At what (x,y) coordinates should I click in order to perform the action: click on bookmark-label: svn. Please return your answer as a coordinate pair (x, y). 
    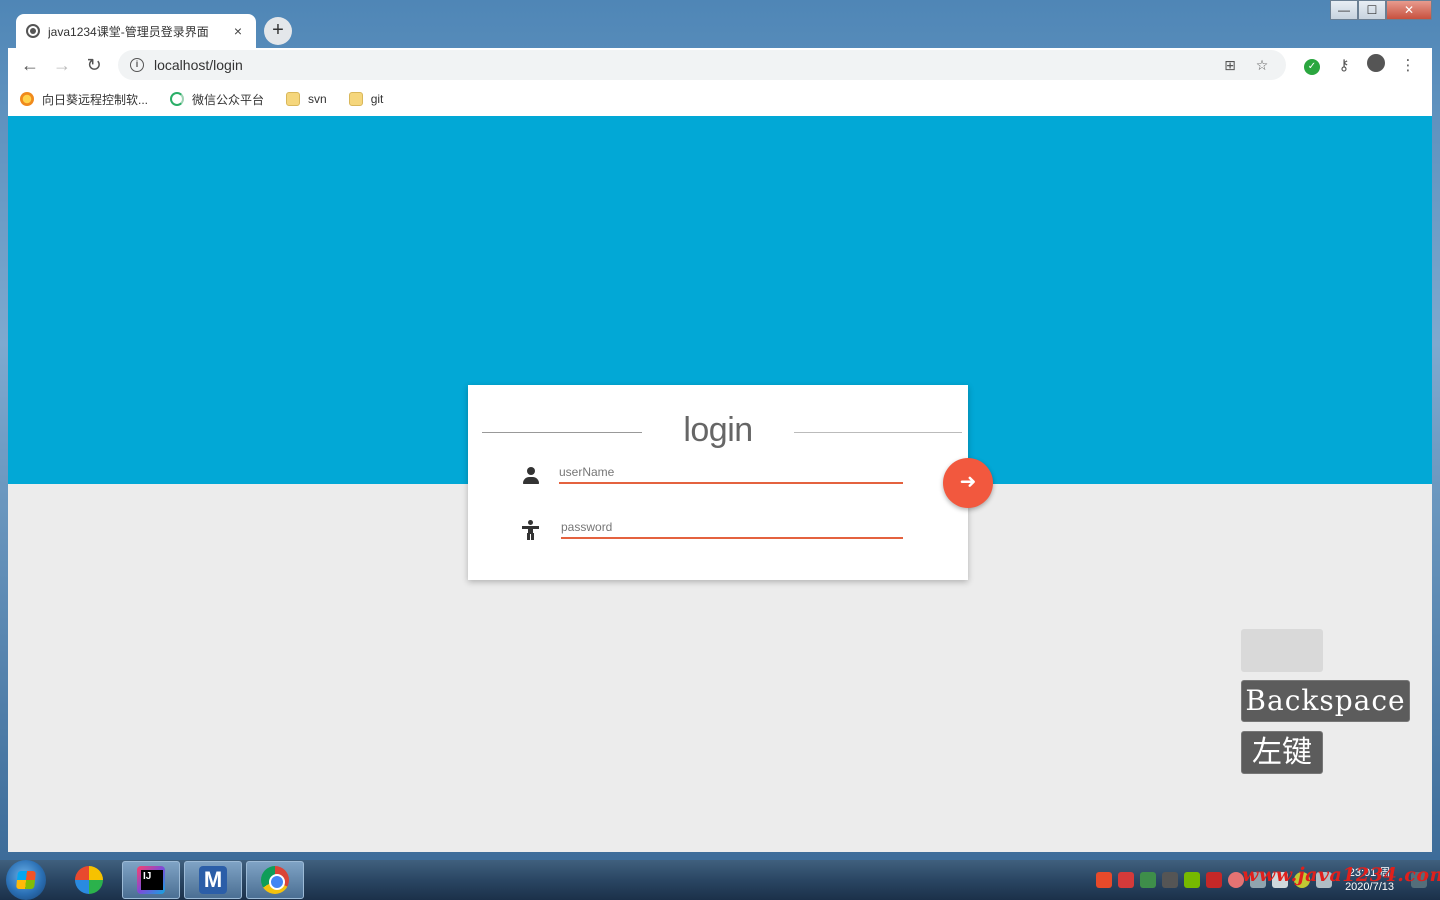
    Looking at the image, I should click on (317, 99).